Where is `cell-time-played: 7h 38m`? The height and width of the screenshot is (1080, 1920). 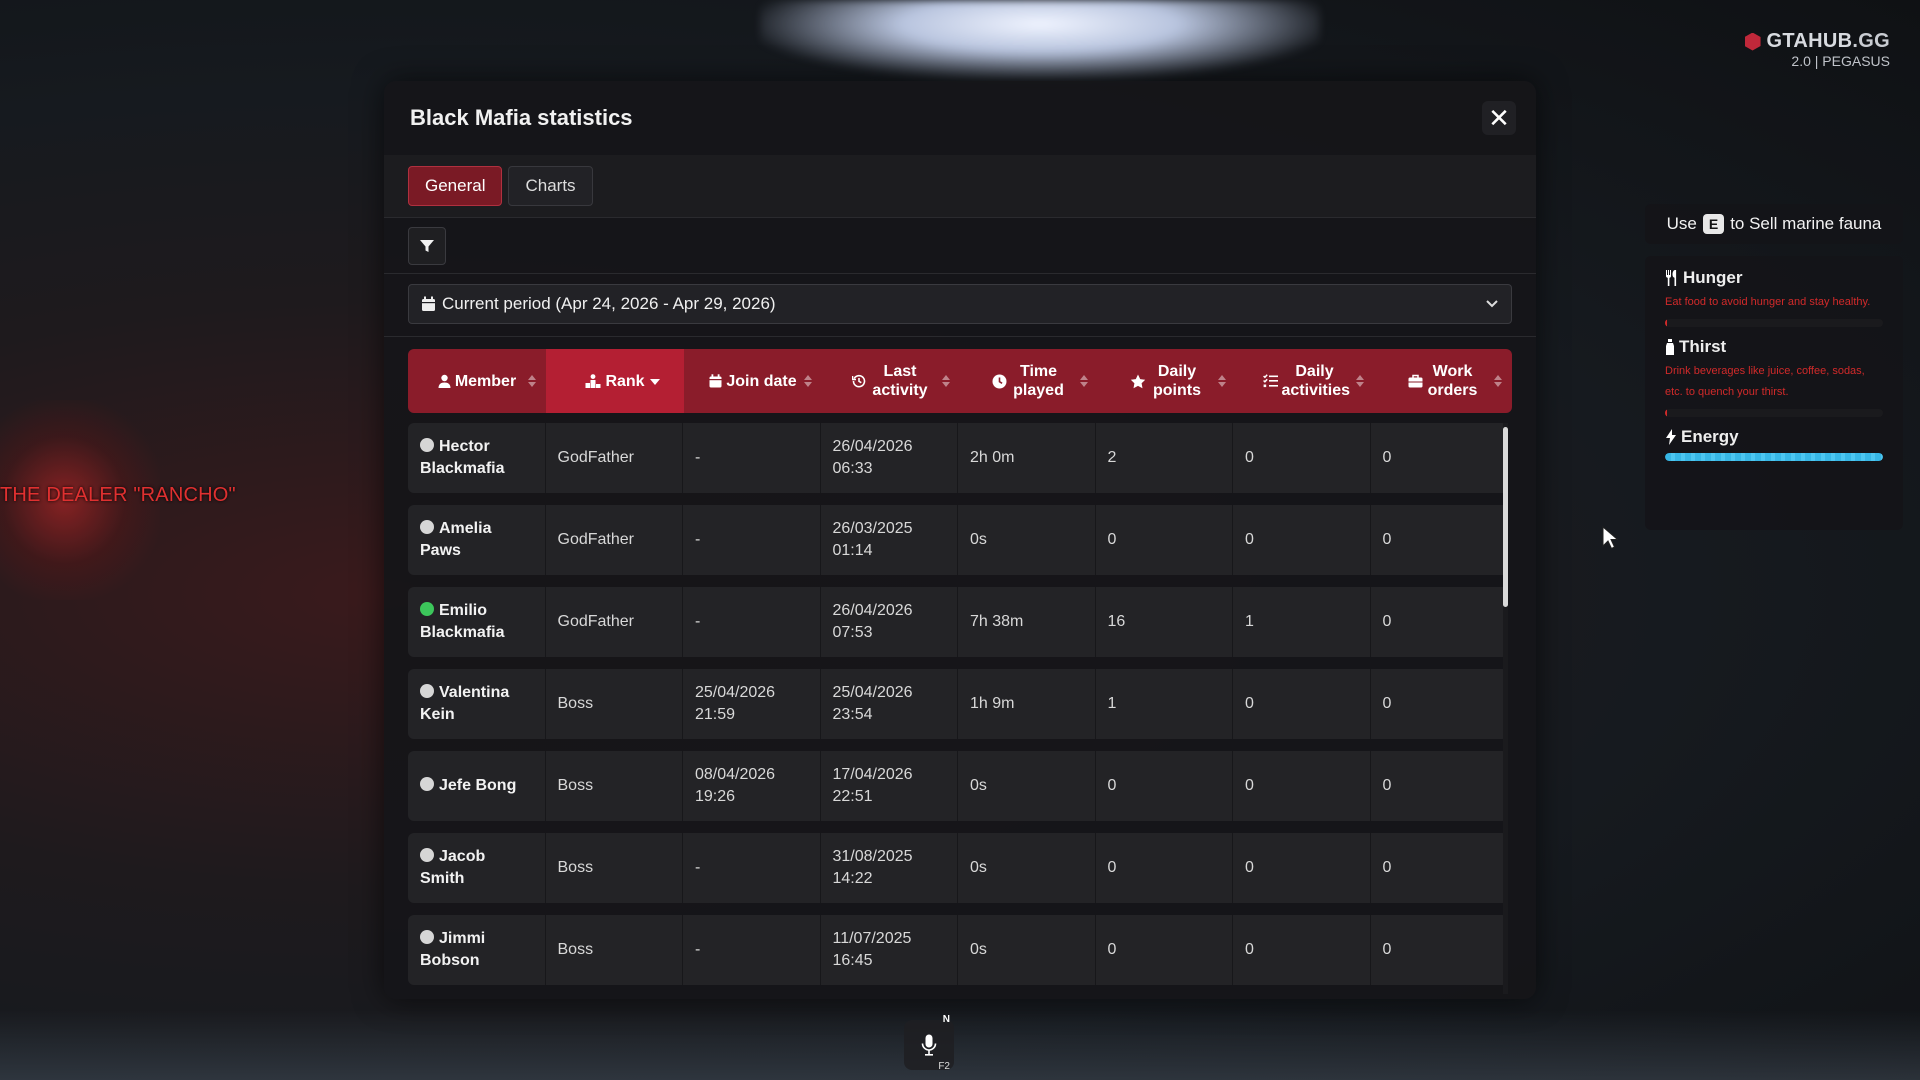
cell-time-played: 7h 38m is located at coordinates (1027, 622).